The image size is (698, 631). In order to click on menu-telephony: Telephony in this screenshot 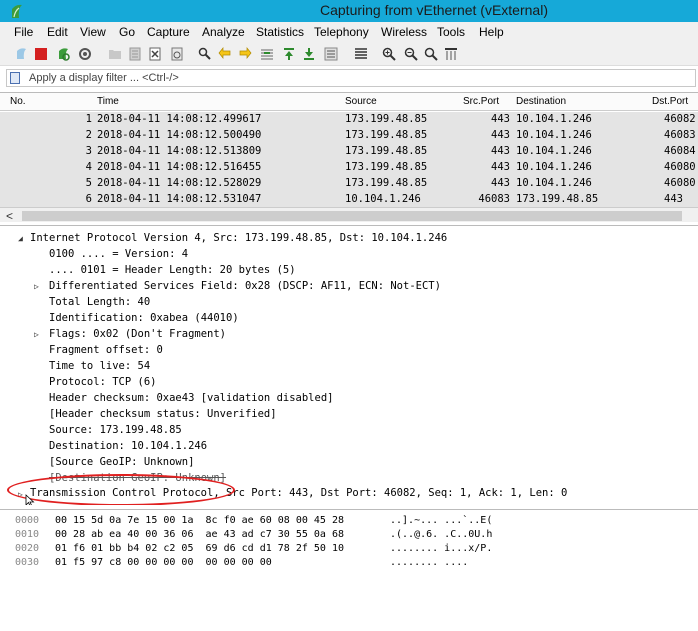, I will do `click(341, 32)`.